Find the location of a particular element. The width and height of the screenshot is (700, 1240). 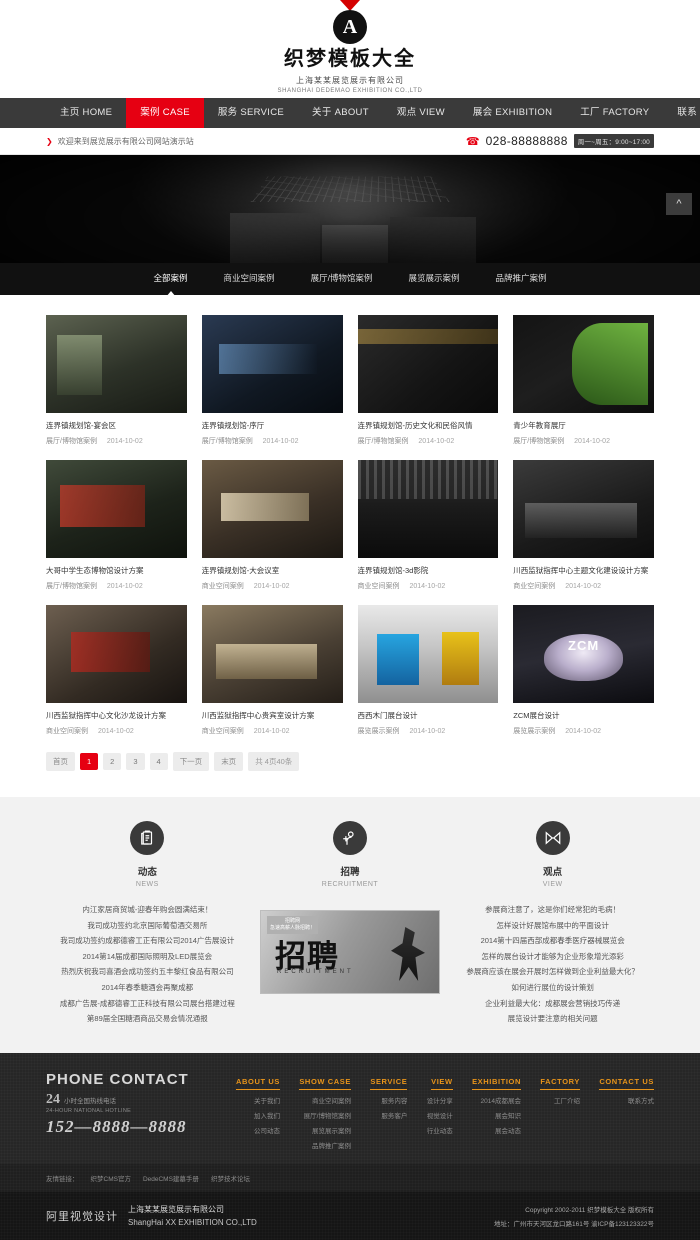

info-column-recruitment: 招聘 RECRUITMENT is located at coordinates (350, 854).